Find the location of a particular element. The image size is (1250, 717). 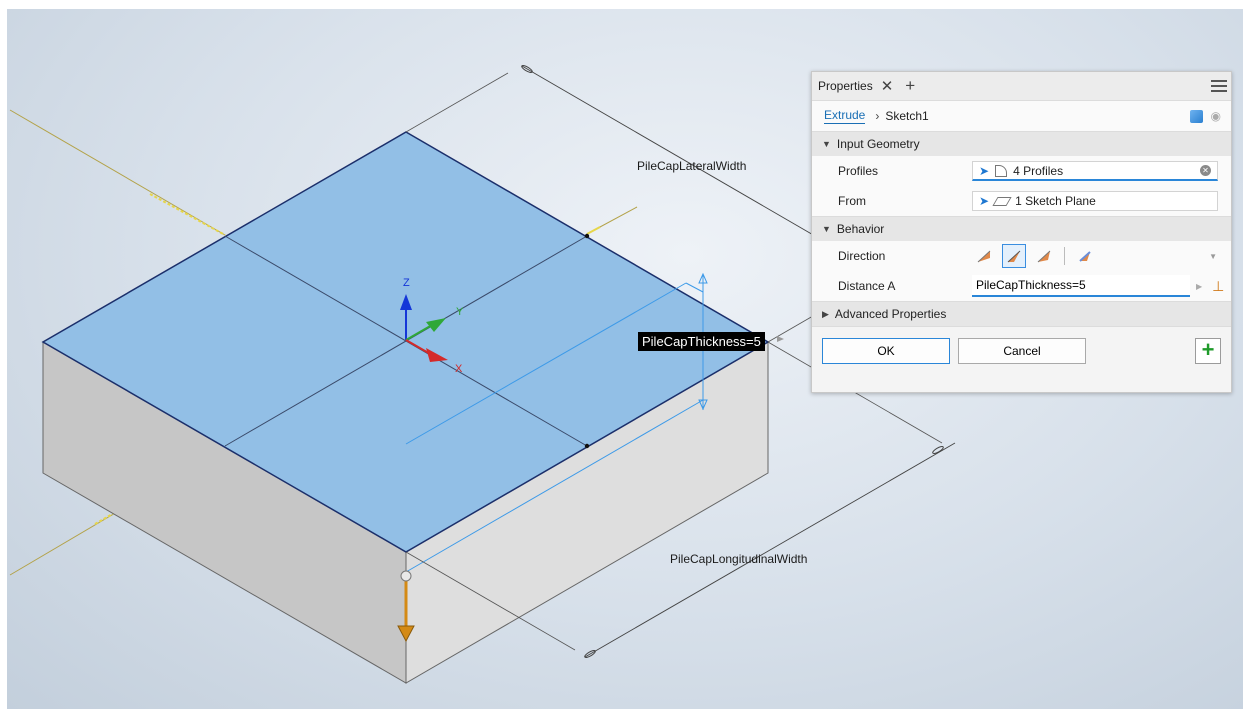

profiles-label: Profiles is located at coordinates (858, 171).